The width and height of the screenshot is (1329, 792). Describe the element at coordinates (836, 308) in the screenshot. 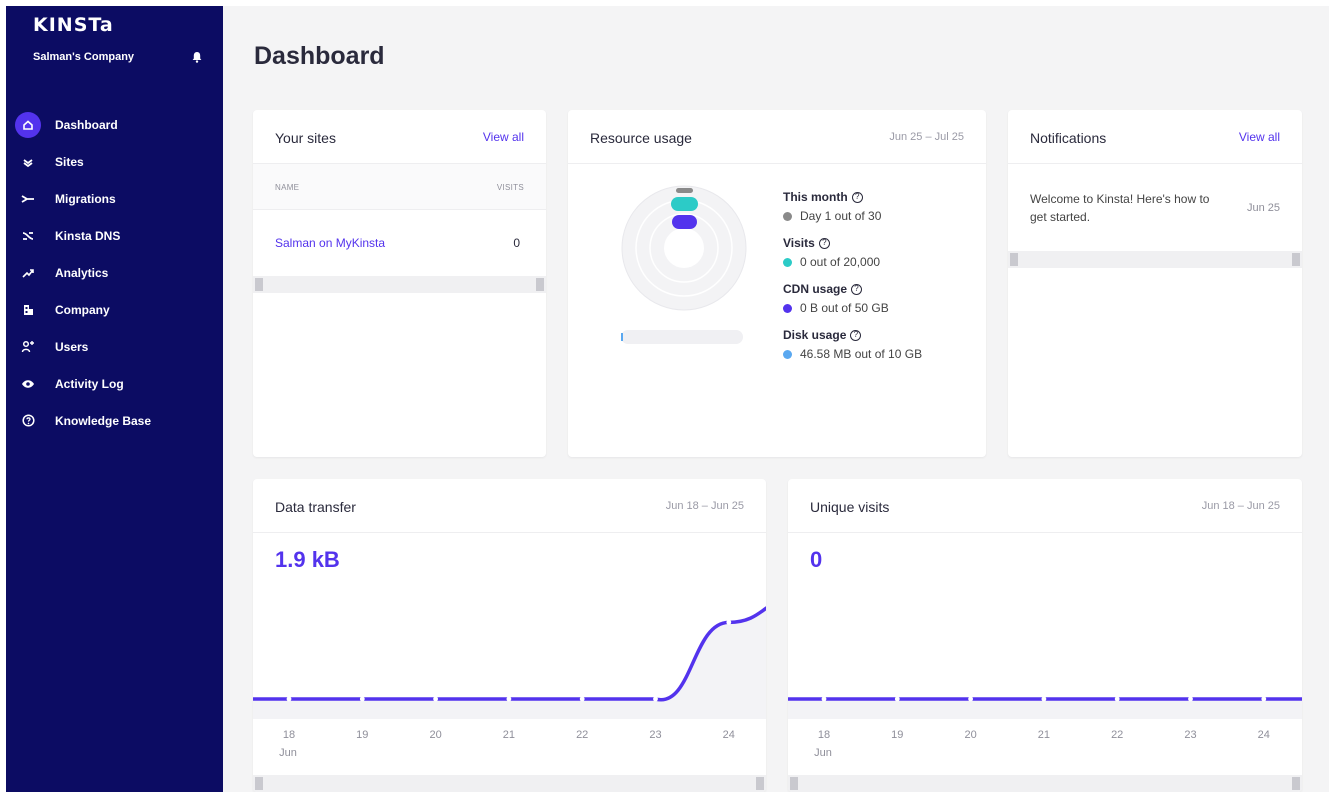

I see `cdn-usage-value: 0 B out of 50 GB` at that location.